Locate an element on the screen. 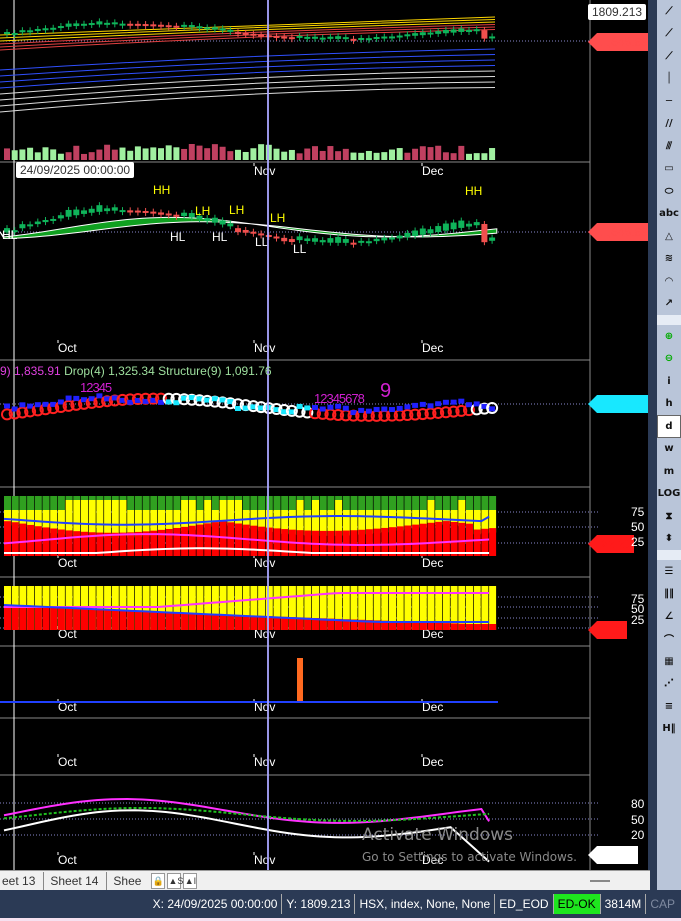 The height and width of the screenshot is (921, 681). tool-fan-icon: ∠ is located at coordinates (669, 616).